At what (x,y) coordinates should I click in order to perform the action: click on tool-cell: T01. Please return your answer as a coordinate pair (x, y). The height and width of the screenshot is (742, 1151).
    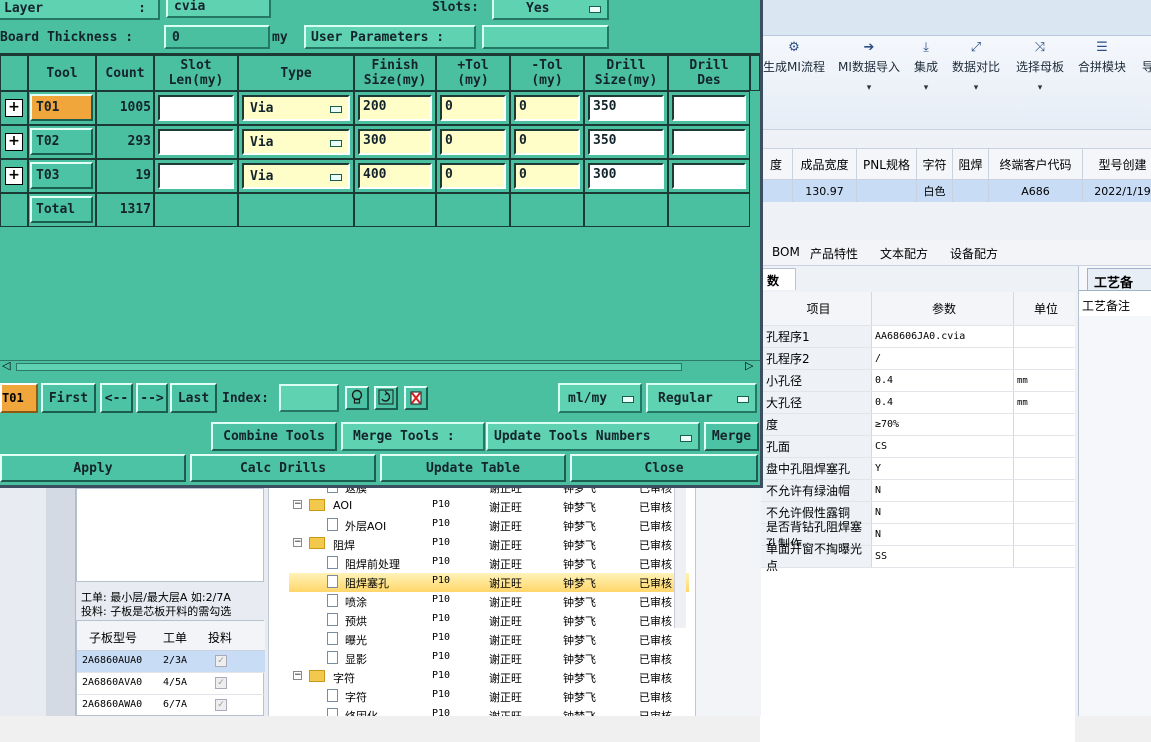
    Looking at the image, I should click on (61, 107).